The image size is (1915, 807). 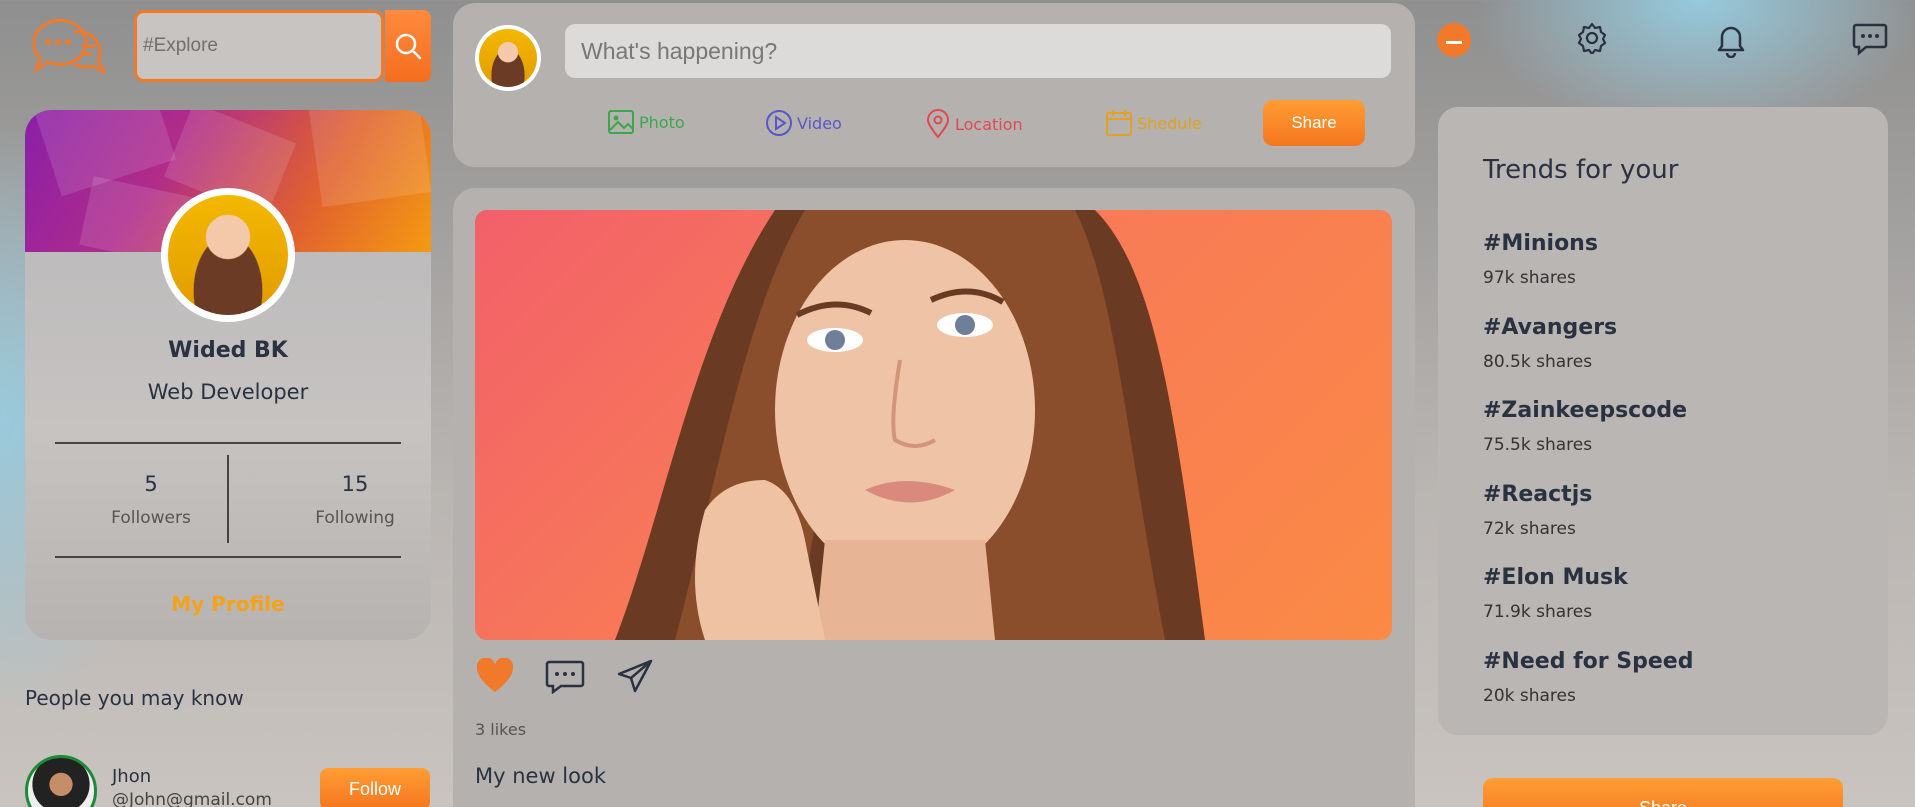 What do you see at coordinates (662, 122) in the screenshot?
I see `photo-label: Photo` at bounding box center [662, 122].